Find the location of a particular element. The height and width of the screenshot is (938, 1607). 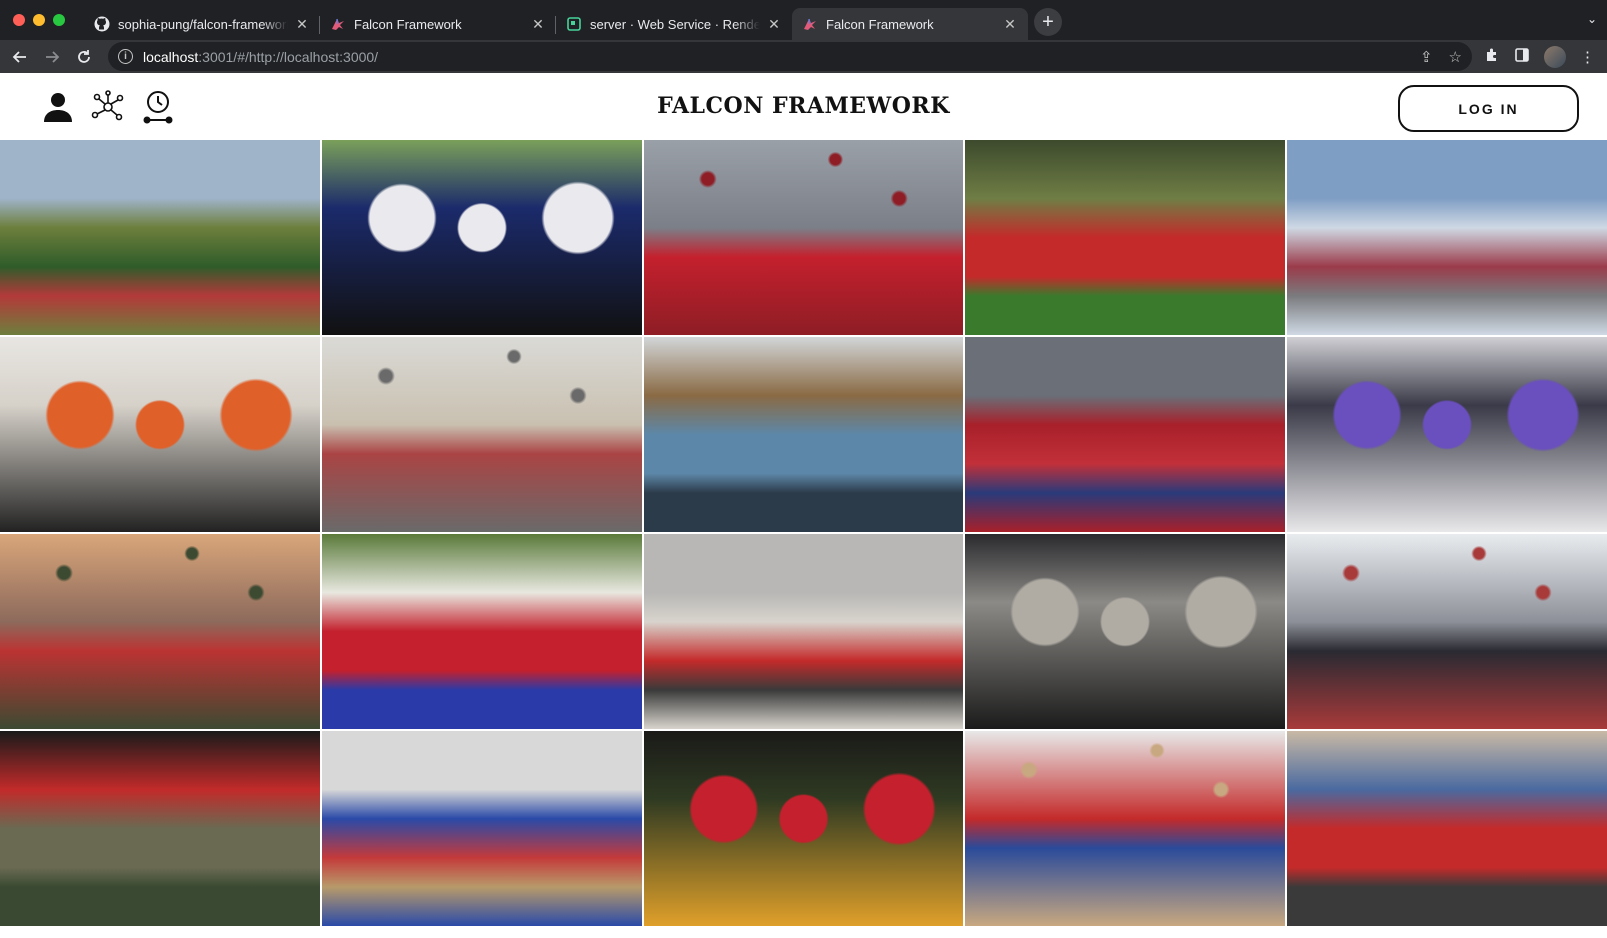

render-icon is located at coordinates (574, 24).